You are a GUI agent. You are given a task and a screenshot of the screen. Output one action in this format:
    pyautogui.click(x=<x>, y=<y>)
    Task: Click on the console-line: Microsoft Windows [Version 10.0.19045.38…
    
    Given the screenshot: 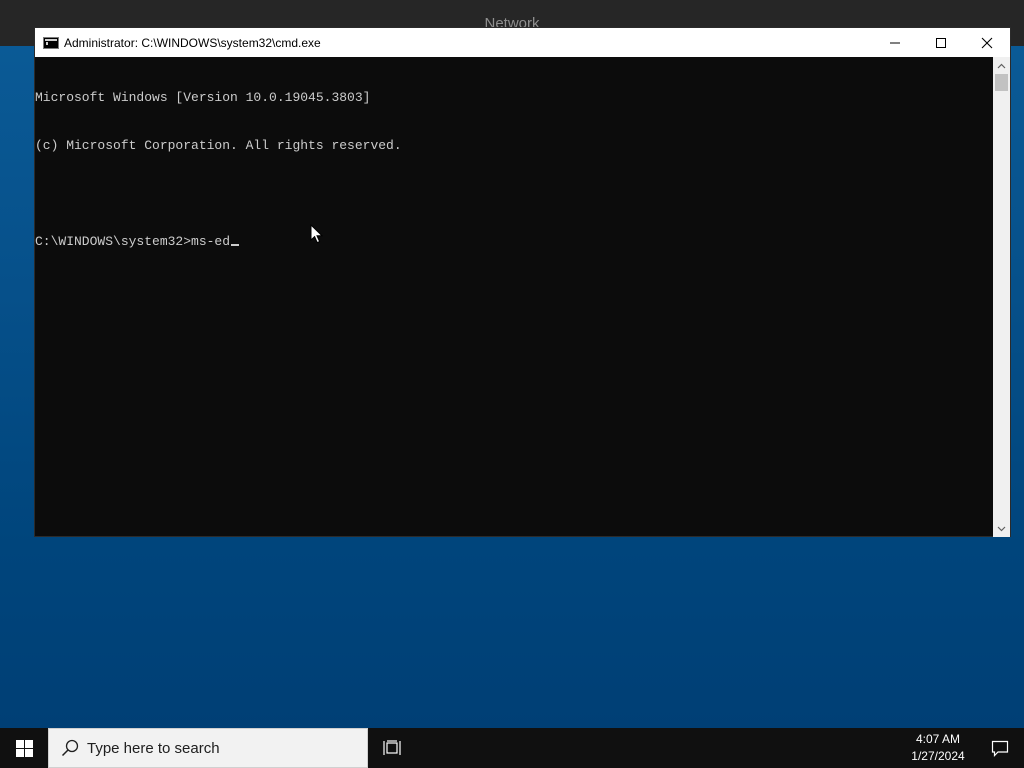 What is the action you would take?
    pyautogui.click(x=203, y=97)
    